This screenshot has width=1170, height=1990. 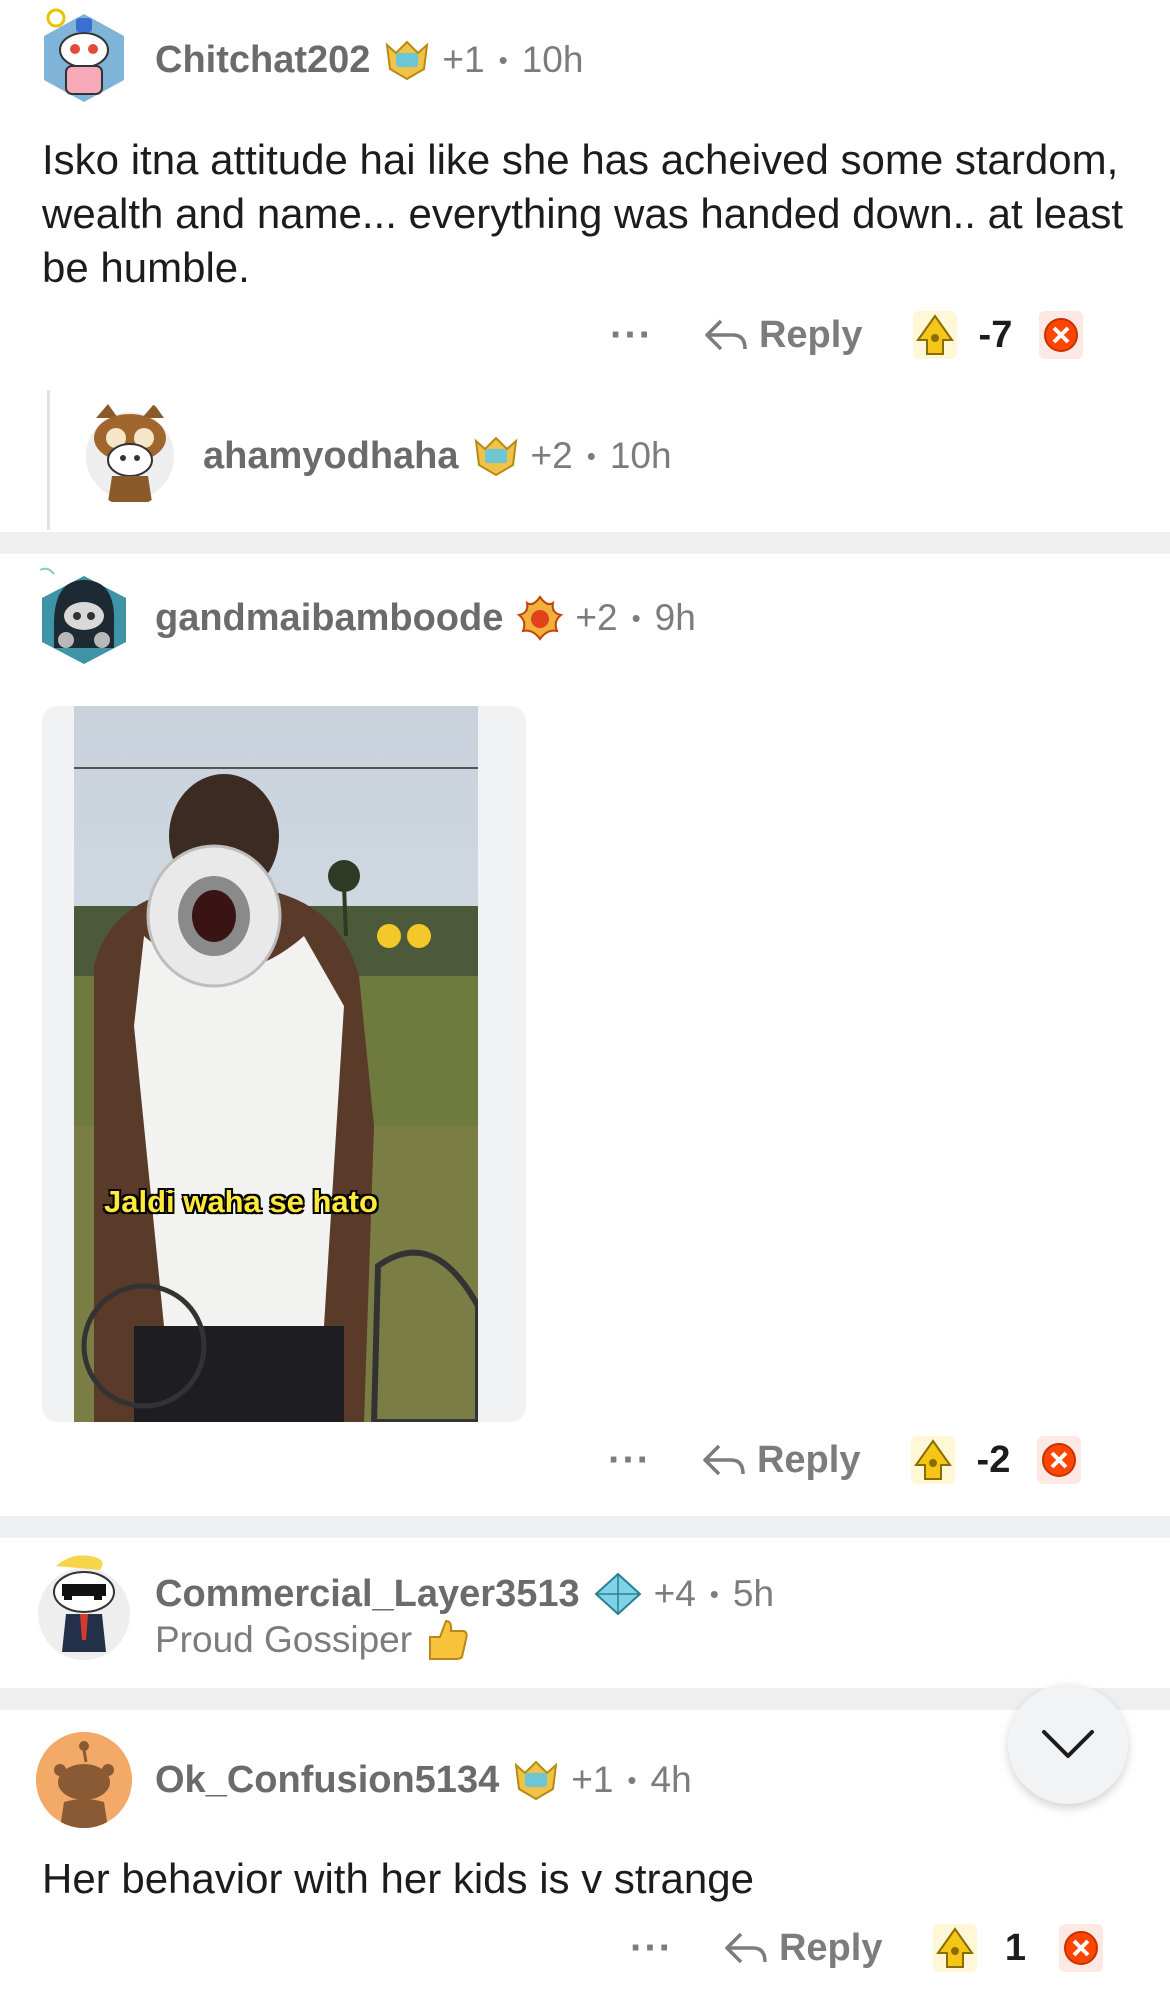 What do you see at coordinates (675, 617) in the screenshot?
I see `timestamp: 9h` at bounding box center [675, 617].